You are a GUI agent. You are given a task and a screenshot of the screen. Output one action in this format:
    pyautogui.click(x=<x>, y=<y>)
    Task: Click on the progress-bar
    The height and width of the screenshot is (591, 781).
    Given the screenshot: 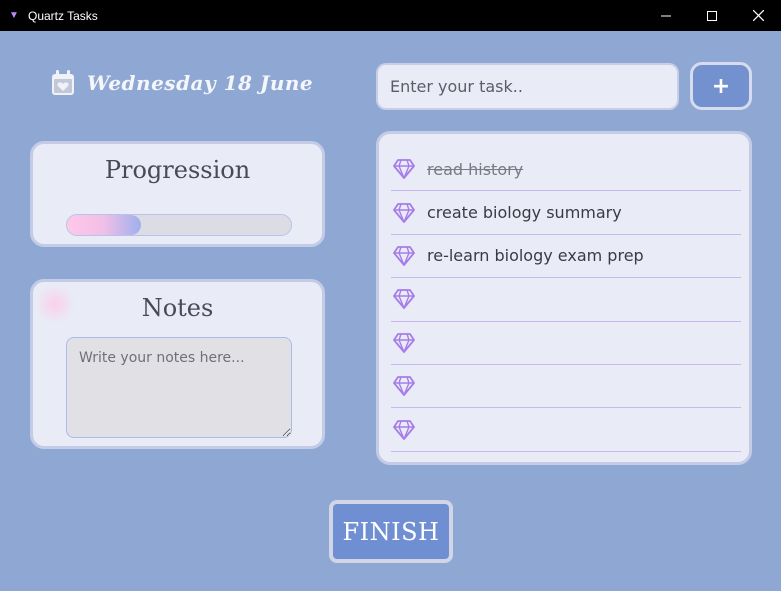 What is the action you would take?
    pyautogui.click(x=179, y=225)
    